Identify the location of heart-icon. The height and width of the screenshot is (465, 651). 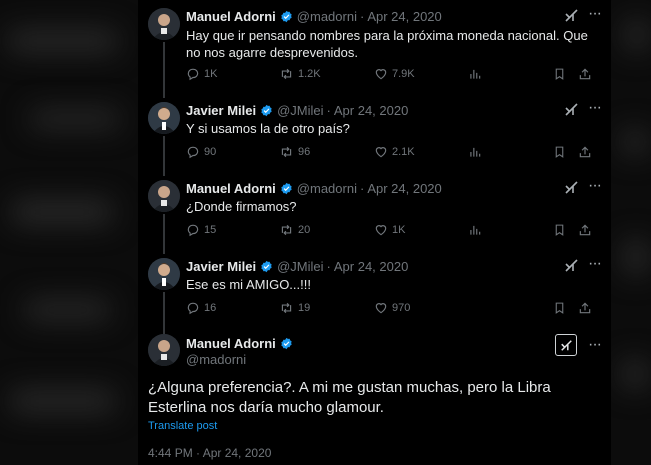
(381, 230).